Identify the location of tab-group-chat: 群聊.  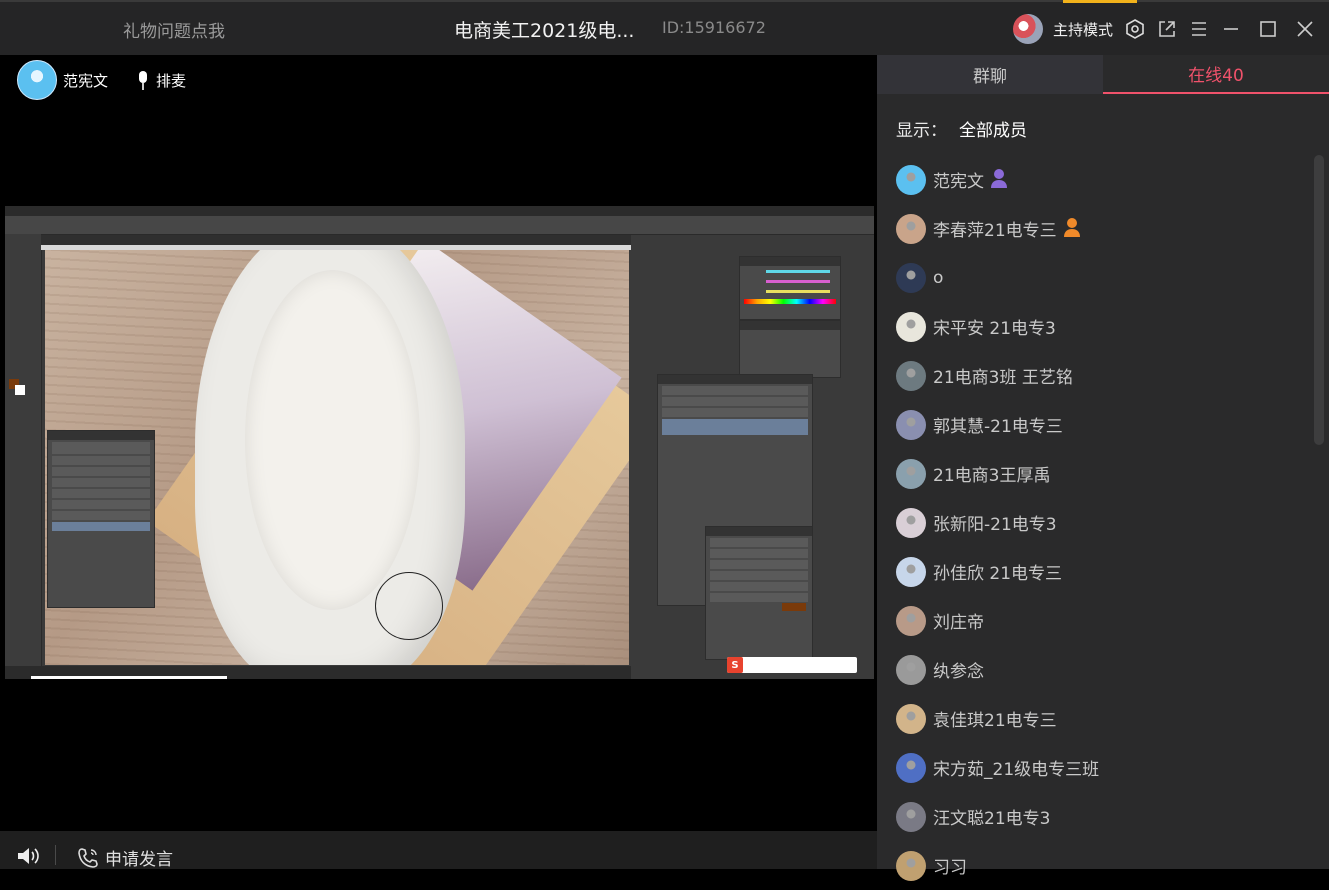
(990, 74).